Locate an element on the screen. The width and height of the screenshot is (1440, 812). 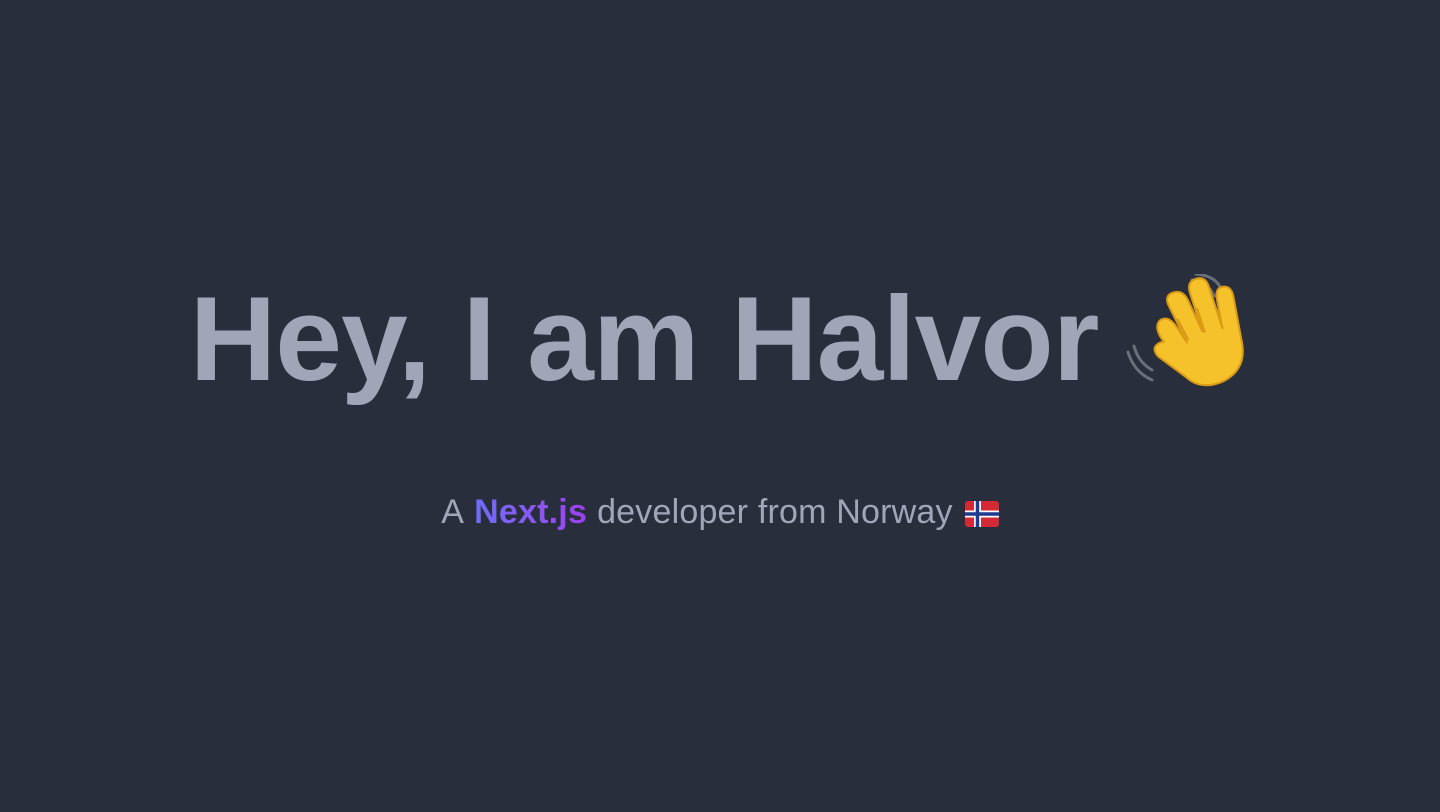
hero-title: Hey, I am Halvor is located at coordinates (720, 338).